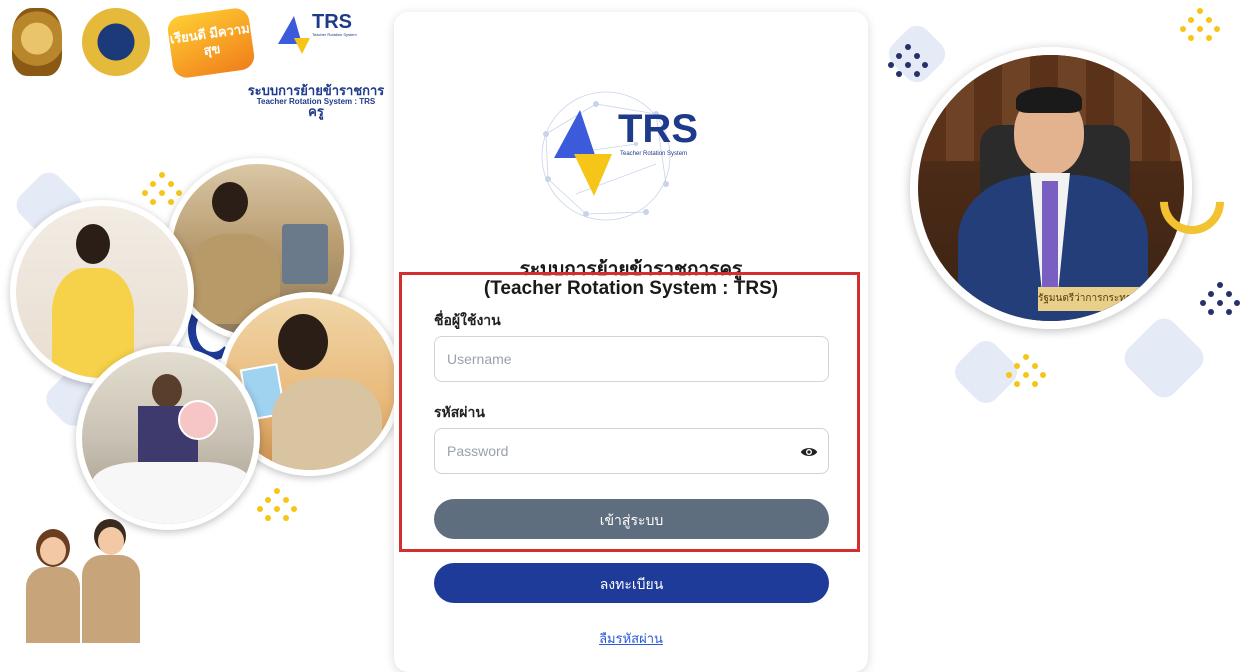 Image resolution: width=1243 pixels, height=672 pixels. What do you see at coordinates (211, 43) in the screenshot?
I see `happy-learning-logo: เรียนดี มีความสุข` at bounding box center [211, 43].